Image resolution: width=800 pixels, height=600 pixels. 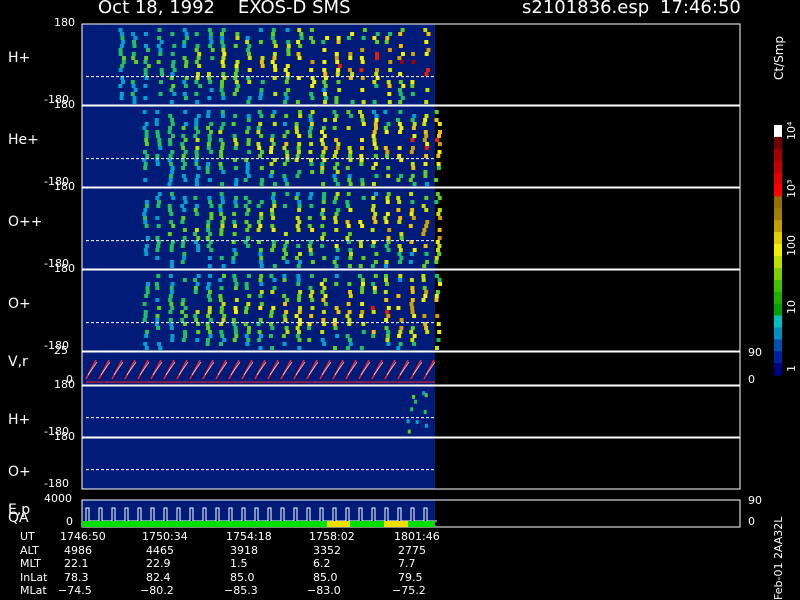 What do you see at coordinates (56, 483) in the screenshot?
I see `y-tick-label: -180` at bounding box center [56, 483].